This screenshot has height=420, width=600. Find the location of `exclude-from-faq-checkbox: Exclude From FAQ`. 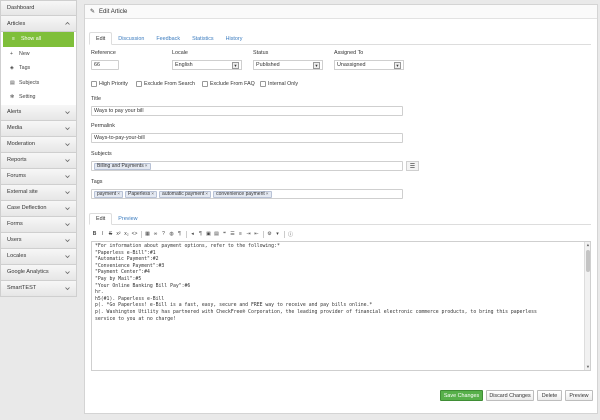

exclude-from-faq-checkbox: Exclude From FAQ is located at coordinates (228, 84).